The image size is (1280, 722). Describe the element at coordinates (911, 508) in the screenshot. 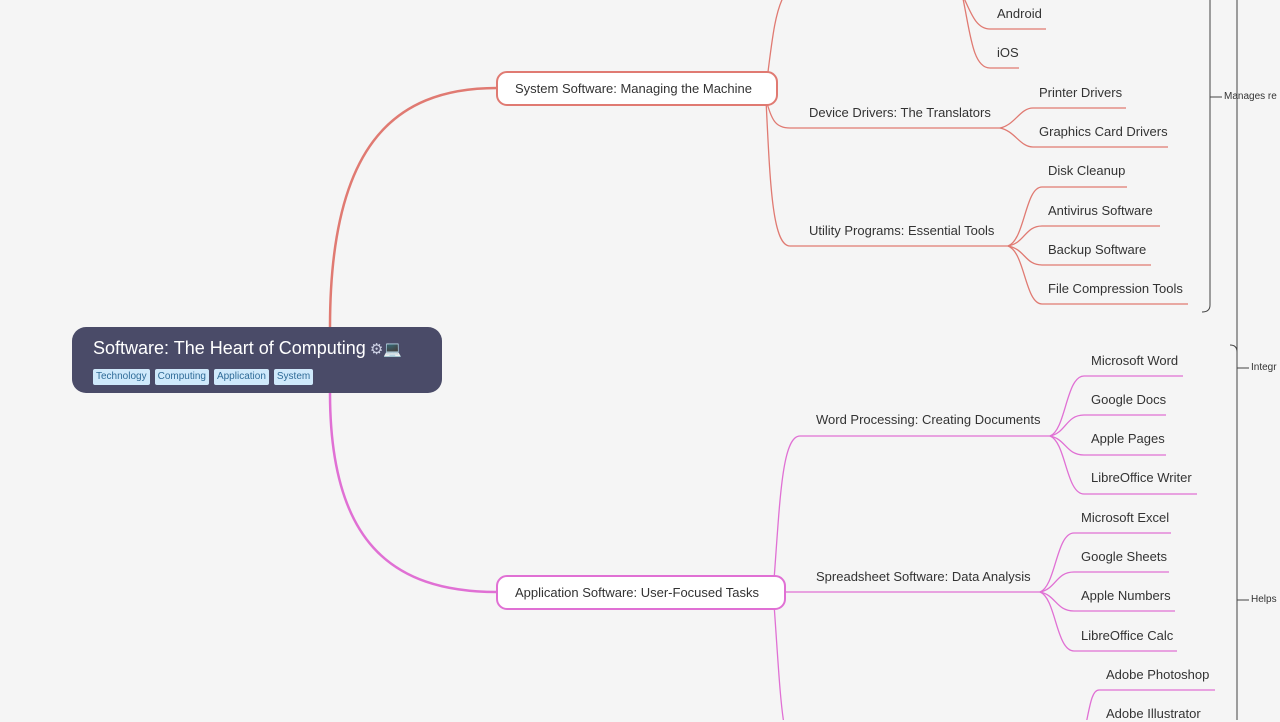

I see `connector-app-word` at that location.